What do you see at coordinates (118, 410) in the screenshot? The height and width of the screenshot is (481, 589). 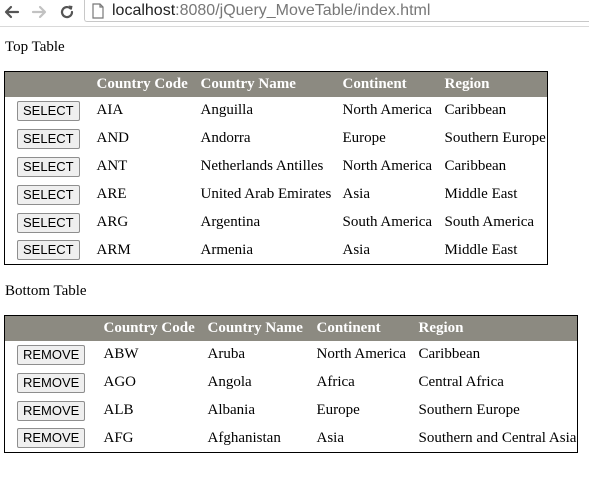 I see `country-code: ALB` at bounding box center [118, 410].